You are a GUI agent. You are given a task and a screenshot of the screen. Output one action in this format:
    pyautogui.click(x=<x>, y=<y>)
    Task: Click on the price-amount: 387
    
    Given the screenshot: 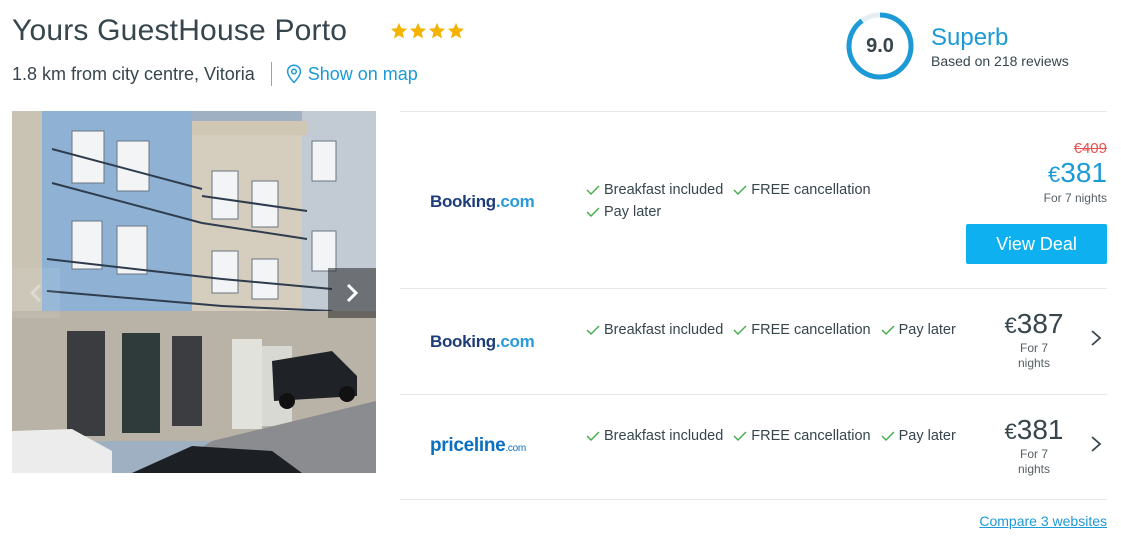 What is the action you would take?
    pyautogui.click(x=1040, y=323)
    